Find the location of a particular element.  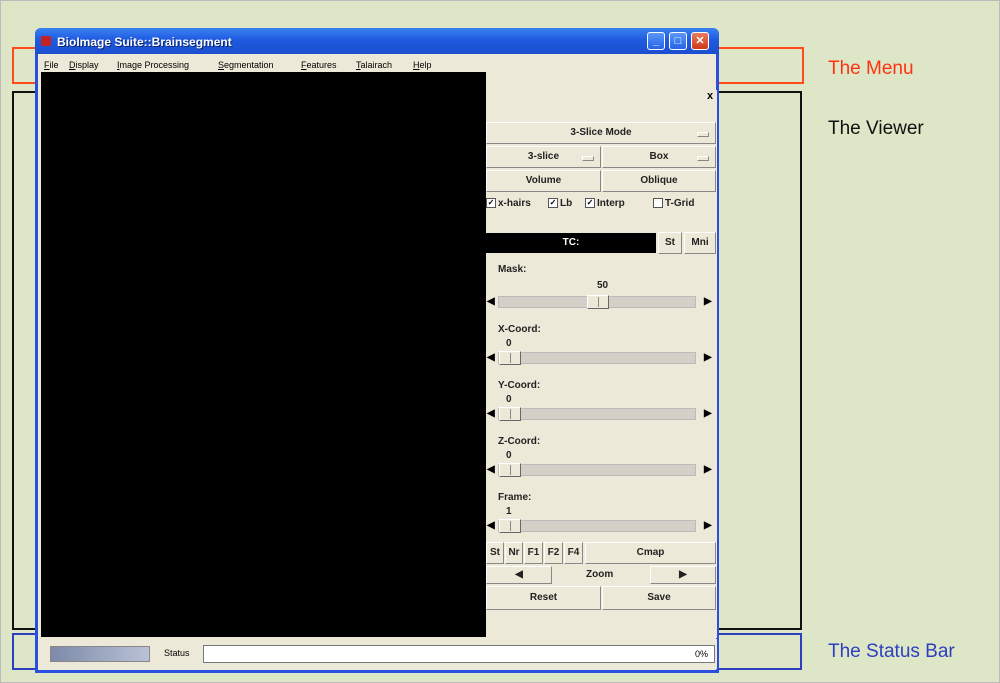

frame-slider-thumb is located at coordinates (510, 526).